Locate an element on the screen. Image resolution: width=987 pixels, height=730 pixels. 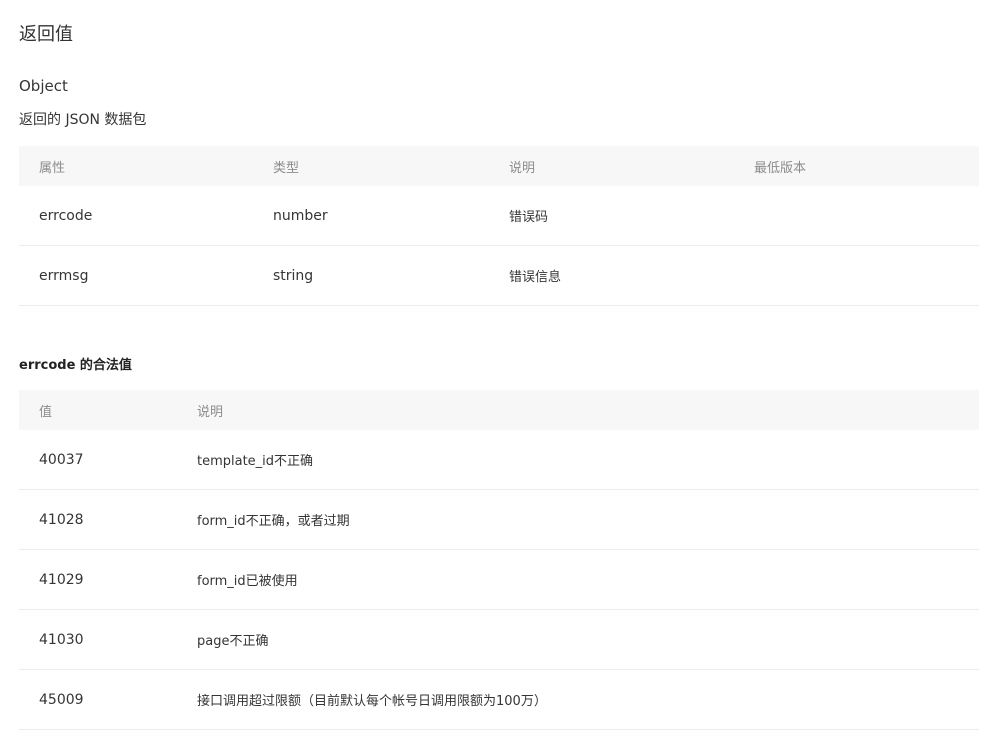
errcode-desc: page不正确 is located at coordinates (578, 639).